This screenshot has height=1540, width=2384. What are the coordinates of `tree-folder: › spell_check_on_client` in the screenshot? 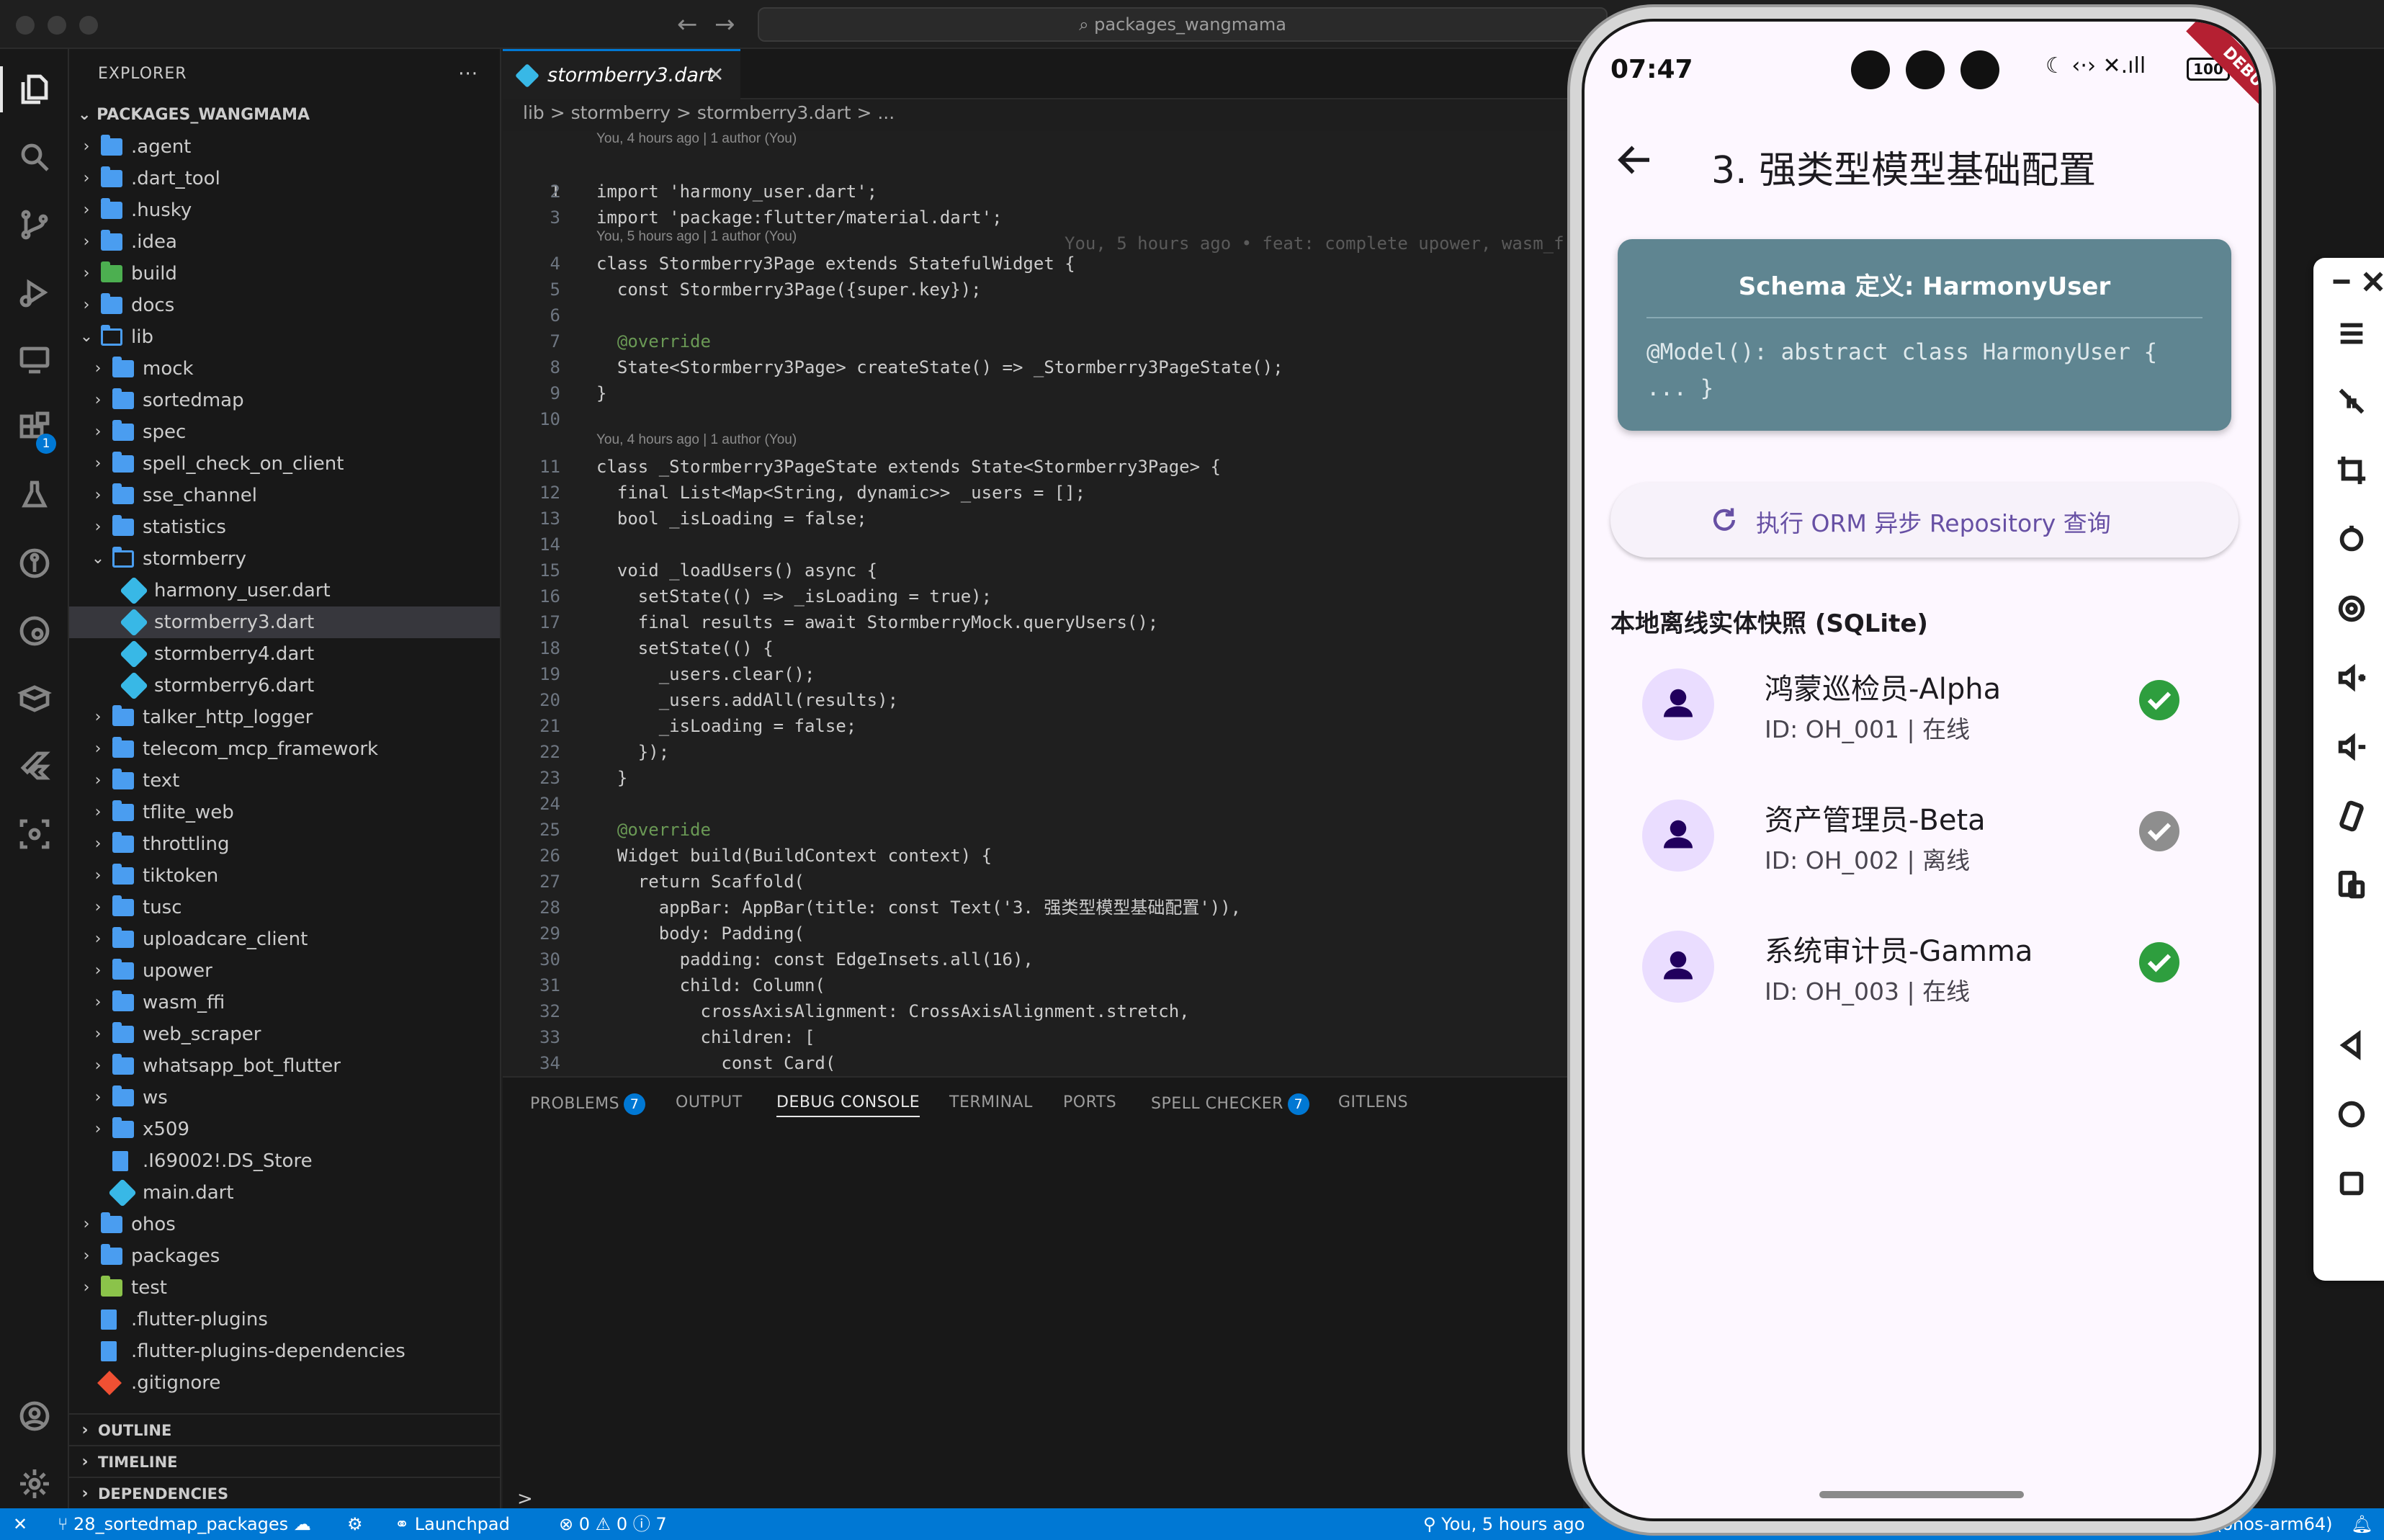 It's located at (284, 464).